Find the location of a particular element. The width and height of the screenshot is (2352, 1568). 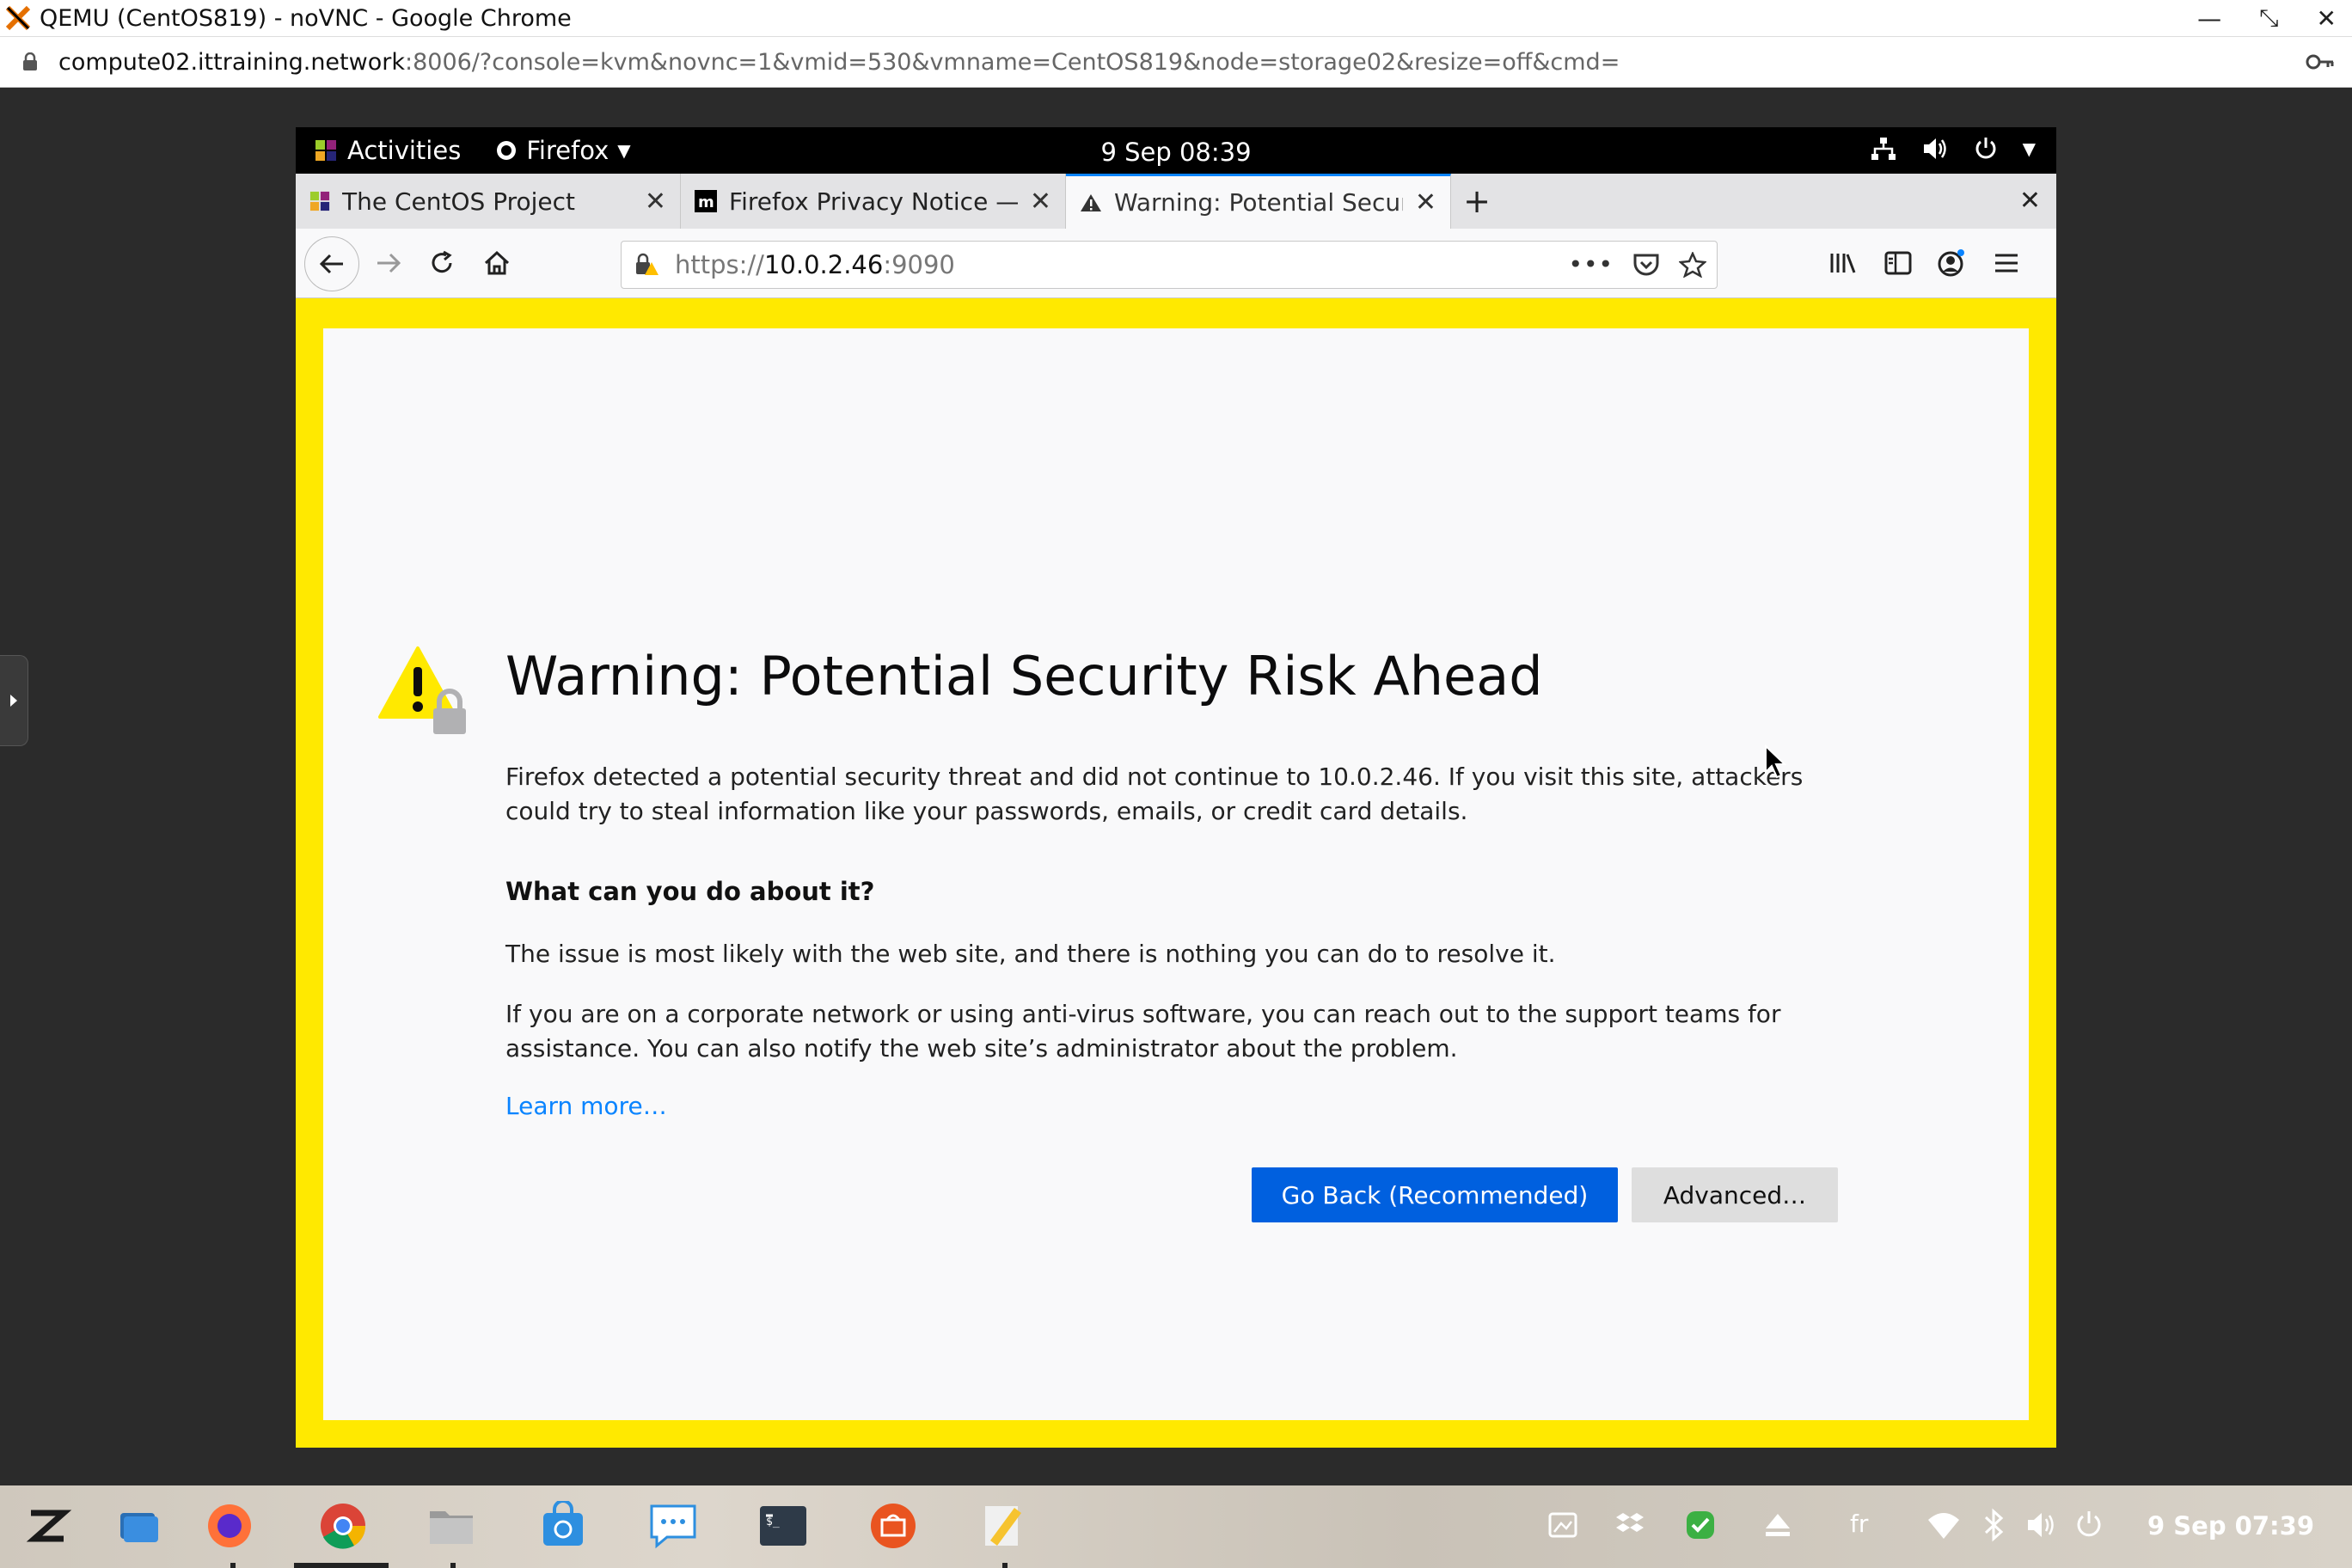

power-icon is located at coordinates (1985, 148).